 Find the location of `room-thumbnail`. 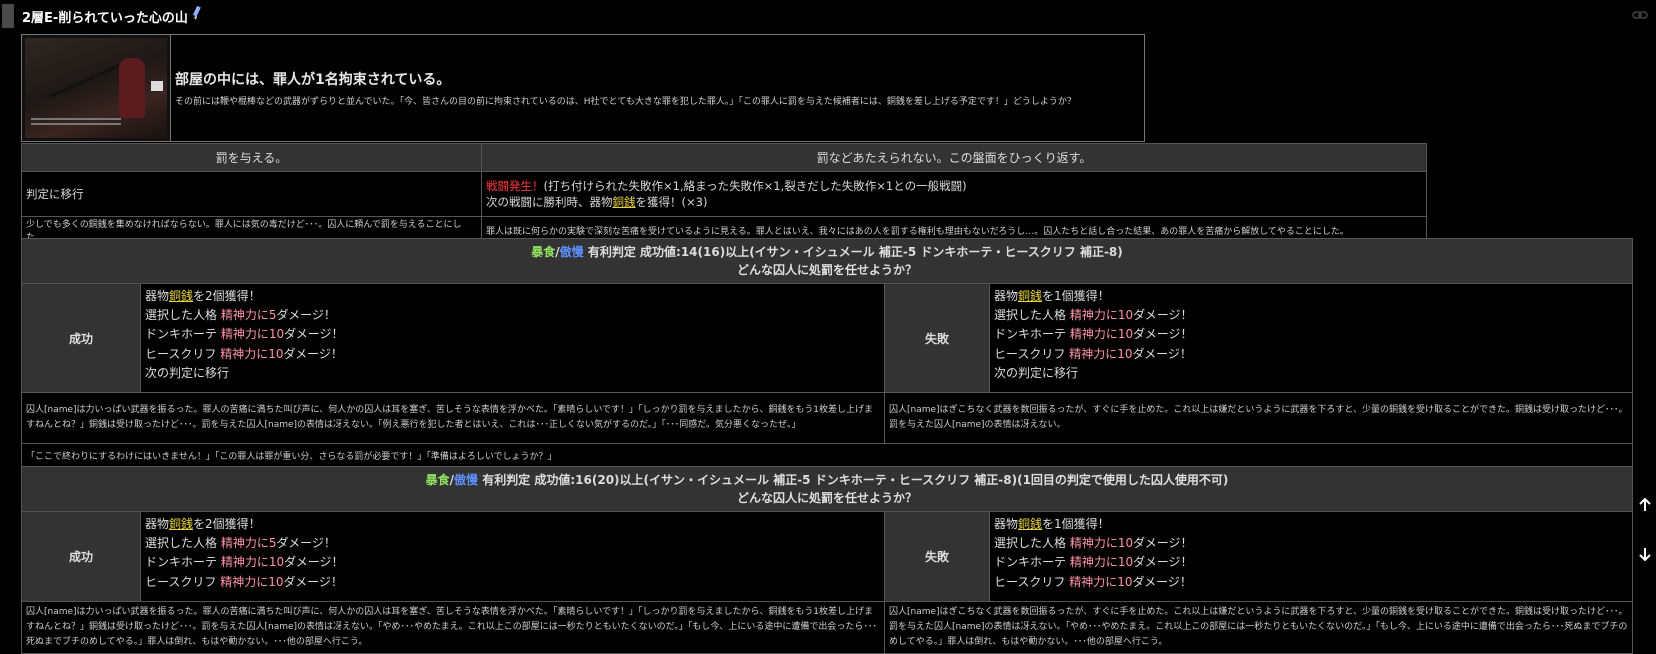

room-thumbnail is located at coordinates (96, 88).